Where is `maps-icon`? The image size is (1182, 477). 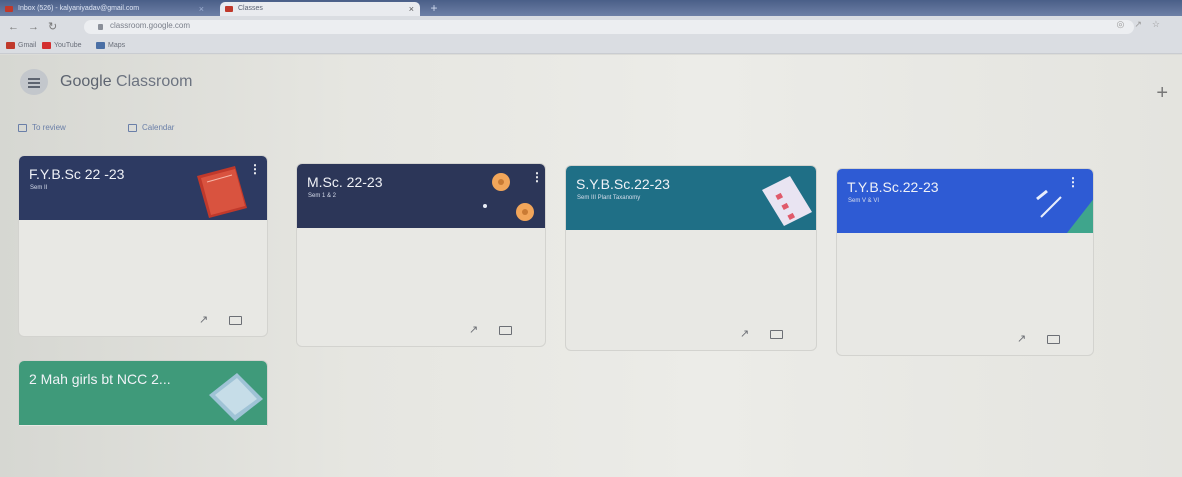 maps-icon is located at coordinates (100, 45).